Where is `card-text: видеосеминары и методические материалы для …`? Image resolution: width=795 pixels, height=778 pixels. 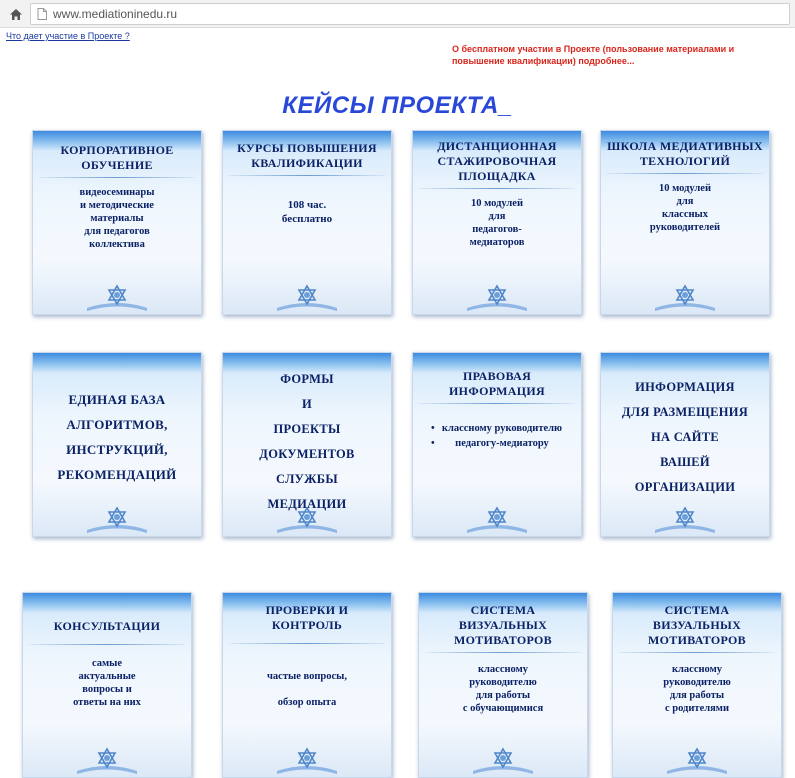 card-text: видеосеминары и методические материалы для … is located at coordinates (117, 218).